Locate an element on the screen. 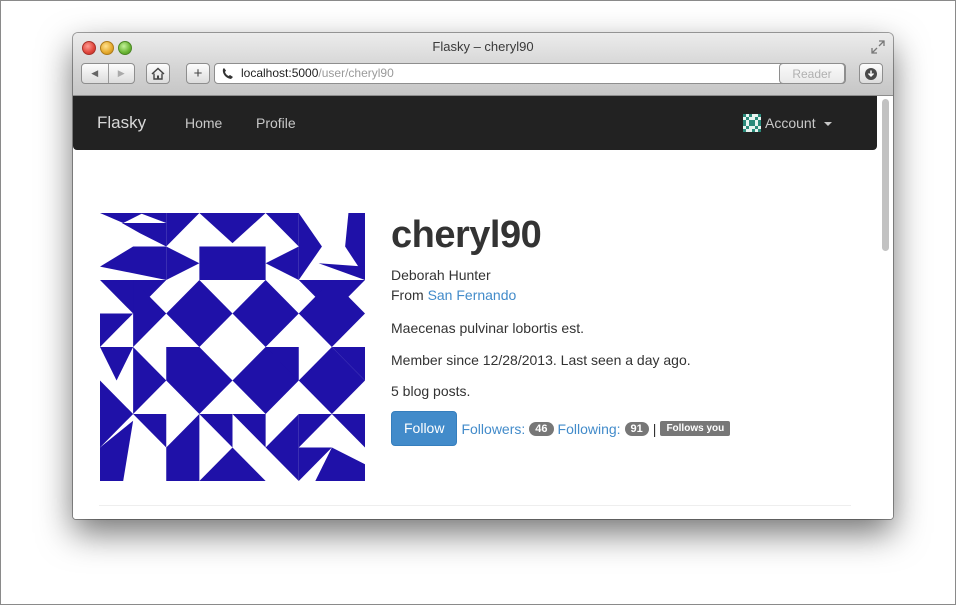 This screenshot has height=605, width=956. plus-icon: + is located at coordinates (198, 73).